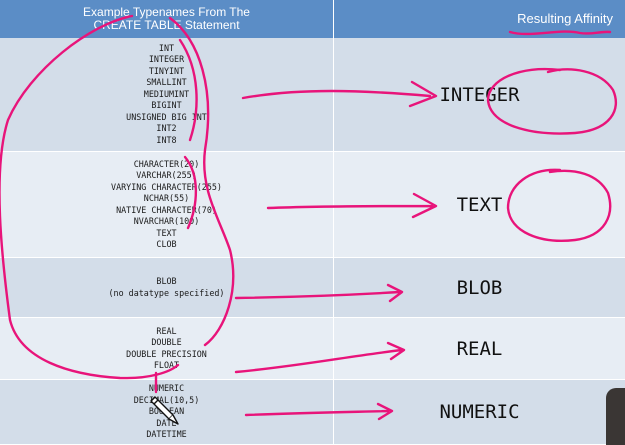 Image resolution: width=625 pixels, height=445 pixels. Describe the element at coordinates (166, 47) in the screenshot. I see `typename: INT` at that location.